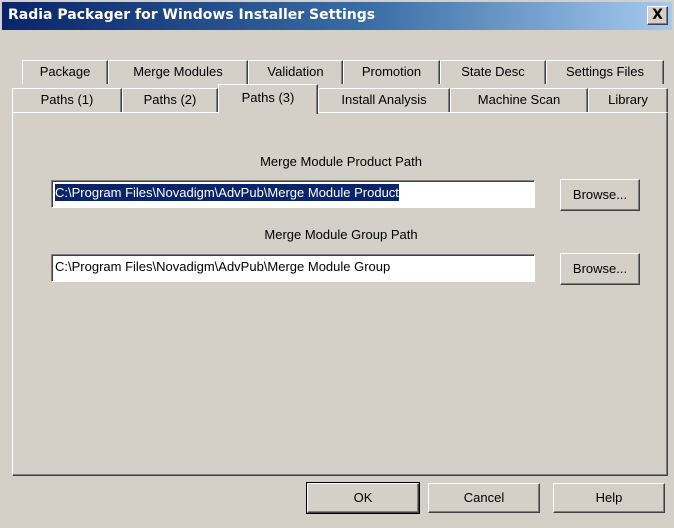 The image size is (674, 528). I want to click on help-button: Help, so click(609, 498).